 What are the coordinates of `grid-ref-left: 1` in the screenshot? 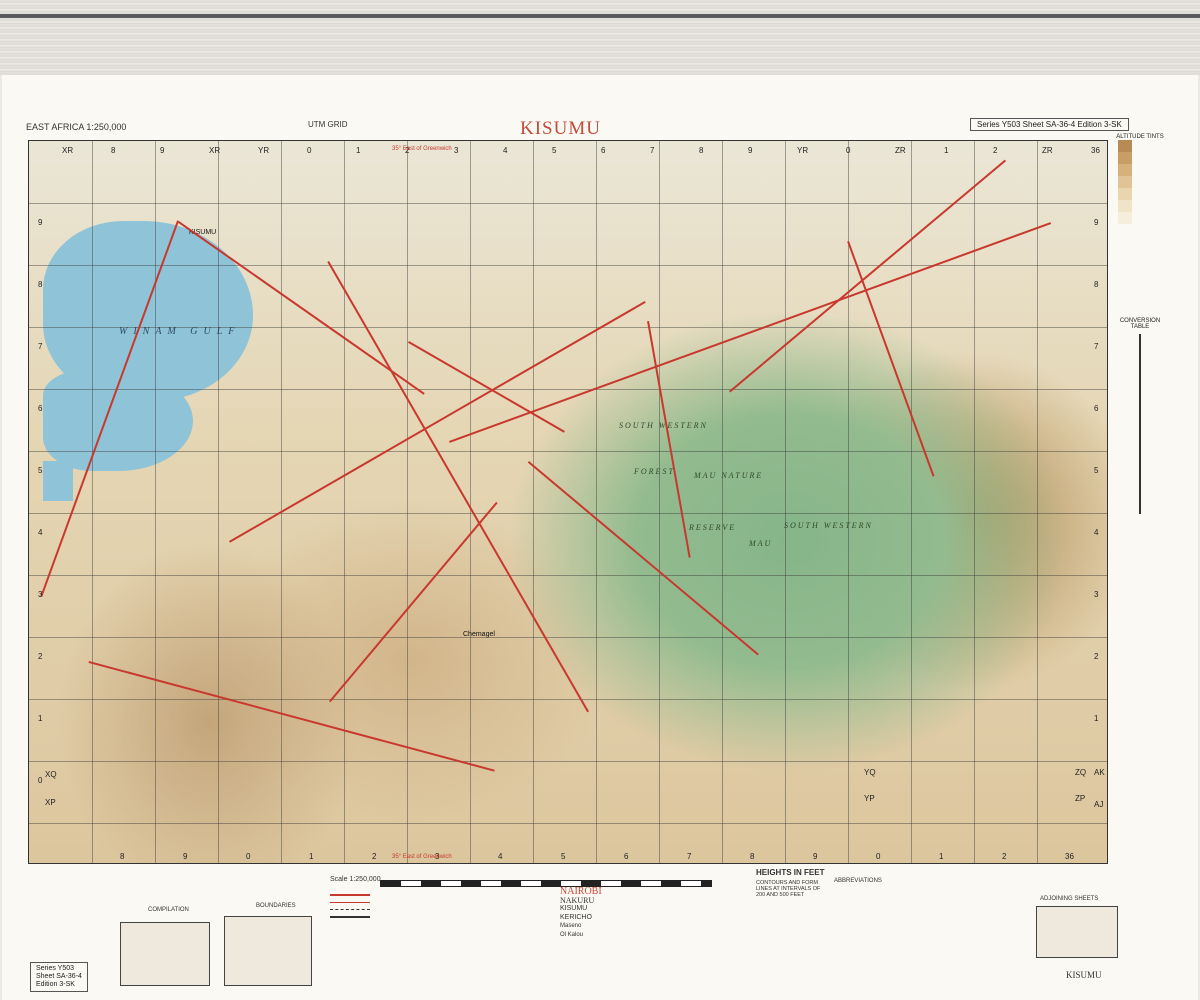 It's located at (40, 718).